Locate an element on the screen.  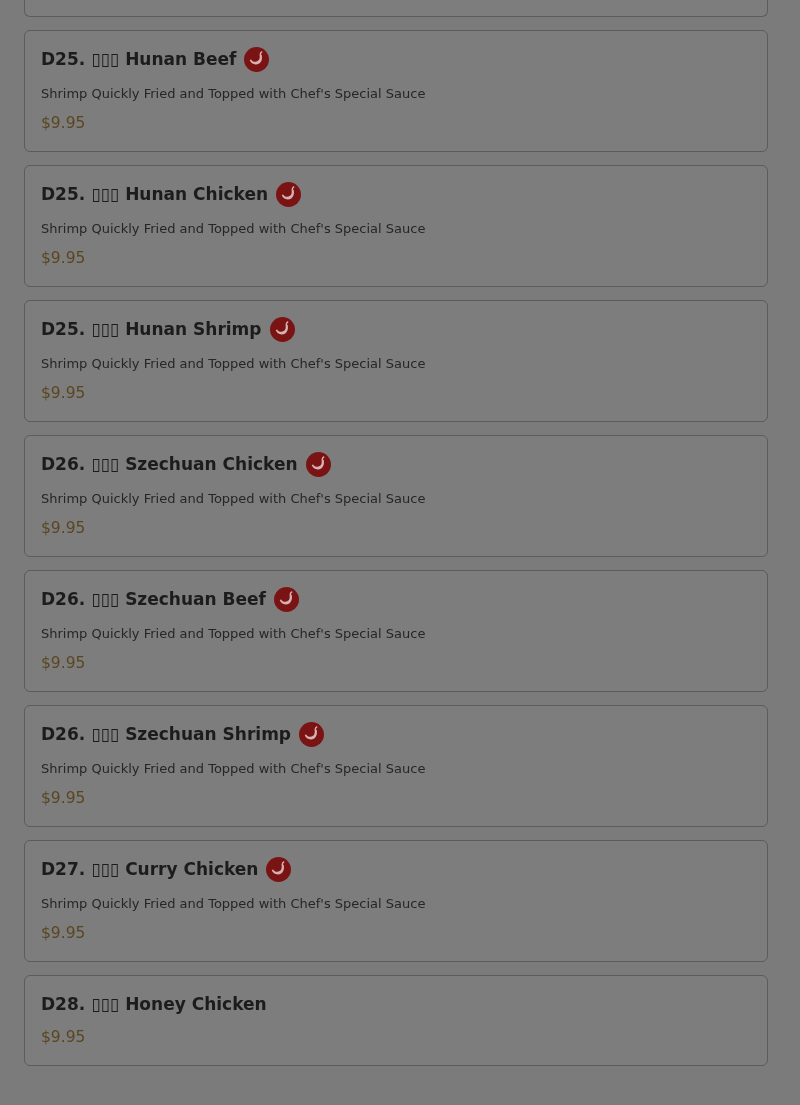
item-name: D26. ▯▯▯ Szechuan Shrimp is located at coordinates (166, 734).